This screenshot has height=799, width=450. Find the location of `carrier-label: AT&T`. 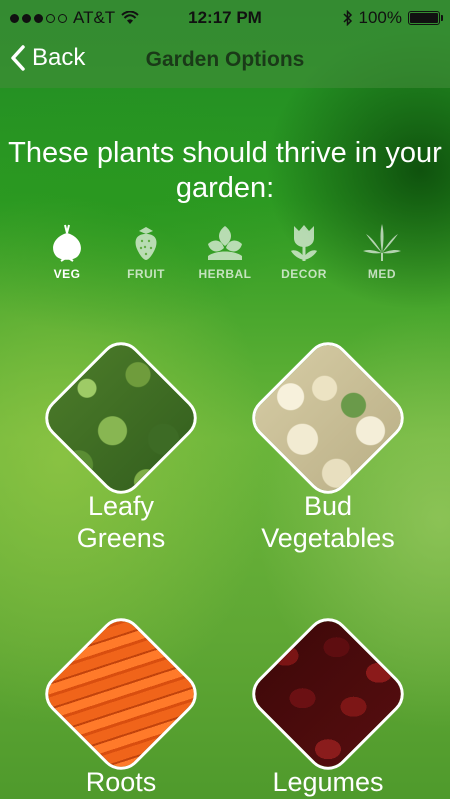

carrier-label: AT&T is located at coordinates (94, 17).